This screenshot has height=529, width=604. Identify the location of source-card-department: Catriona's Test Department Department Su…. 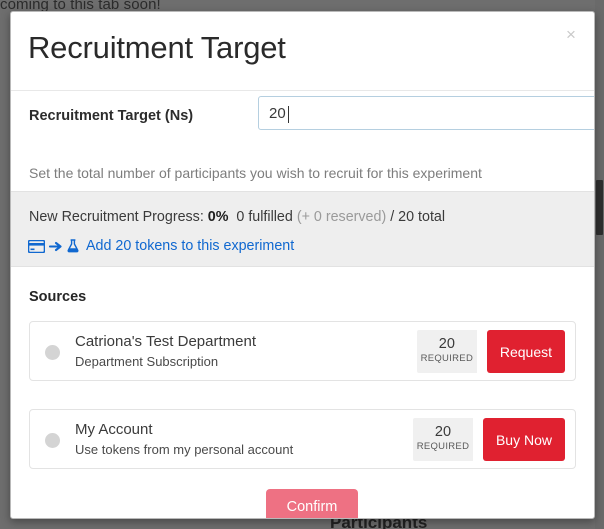
(302, 351).